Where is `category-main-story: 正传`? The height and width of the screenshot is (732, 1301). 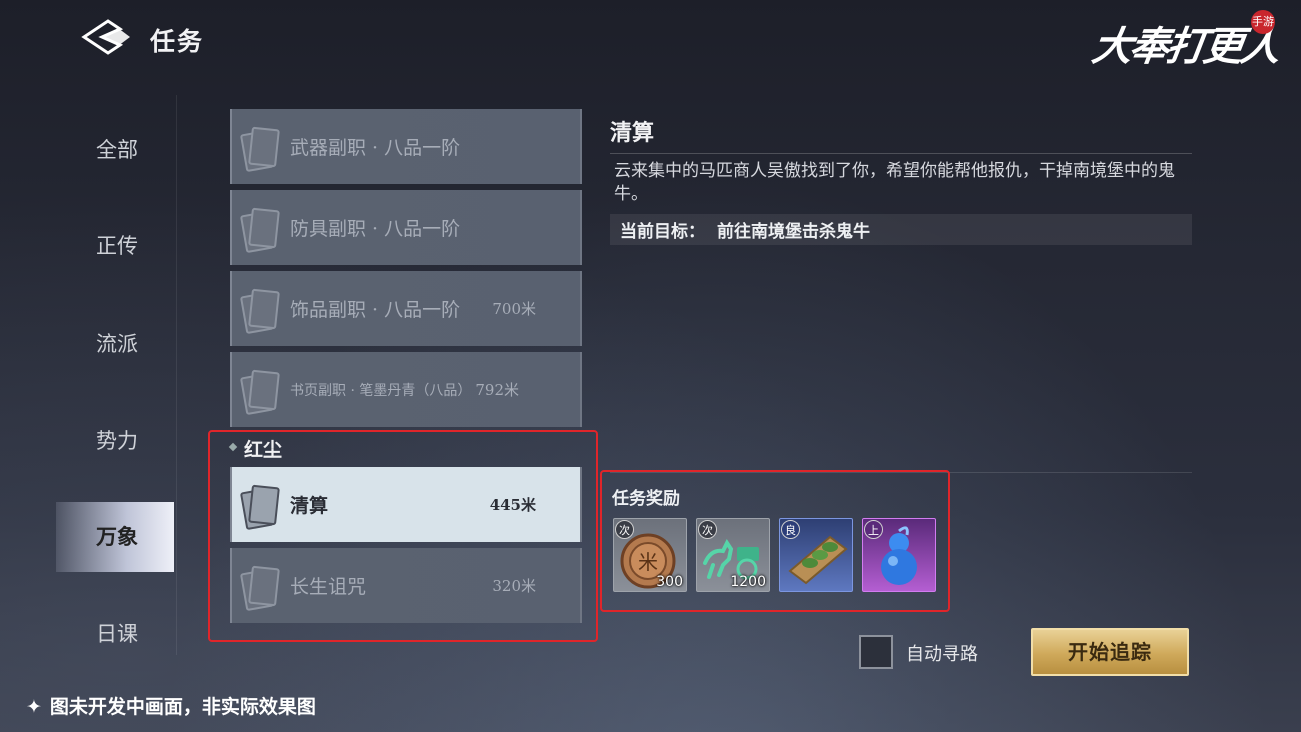 category-main-story: 正传 is located at coordinates (115, 246).